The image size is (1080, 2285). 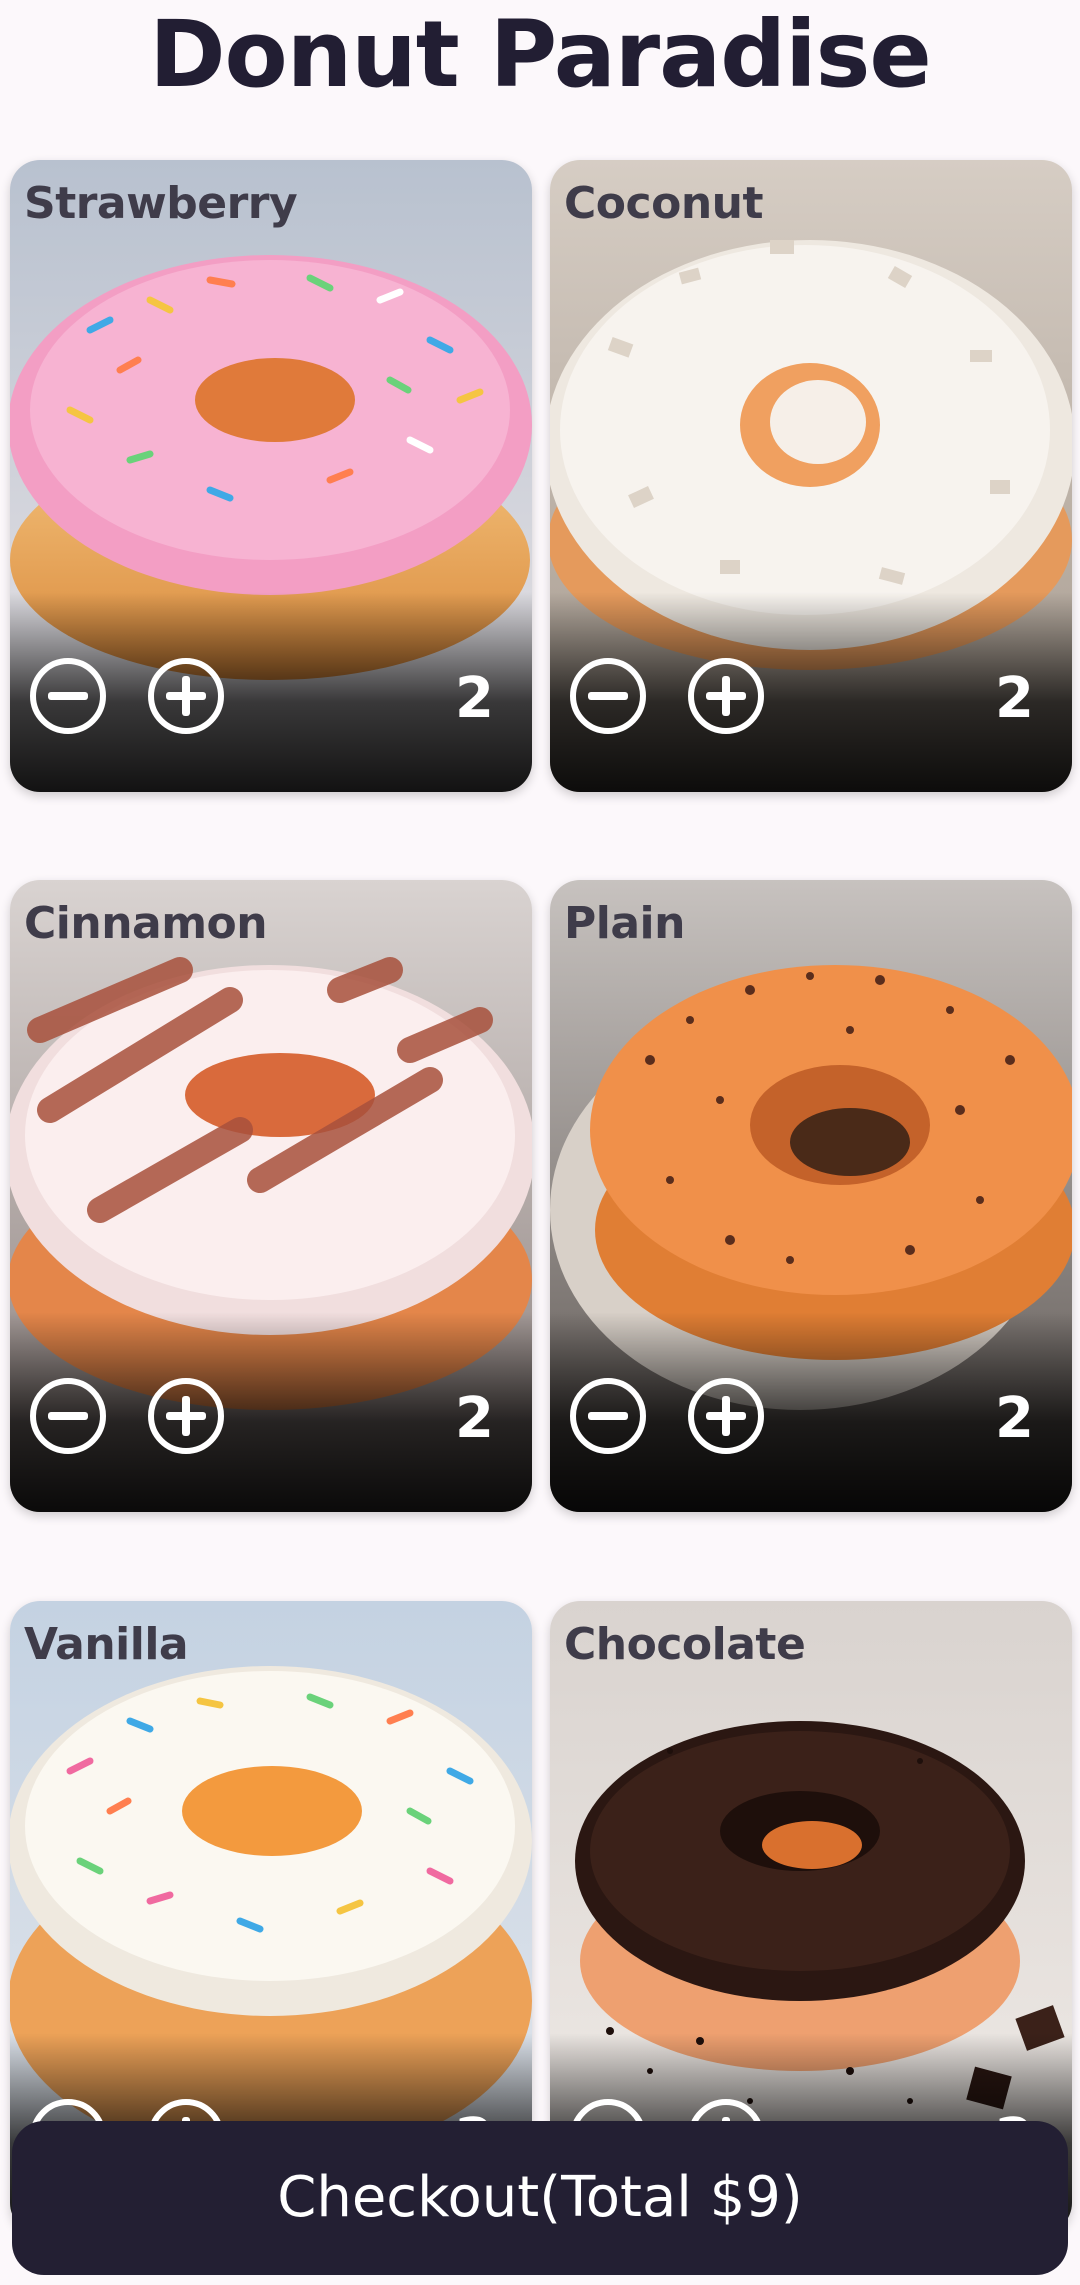 I want to click on donut-card-strawberry: Strawberry 2, so click(x=271, y=476).